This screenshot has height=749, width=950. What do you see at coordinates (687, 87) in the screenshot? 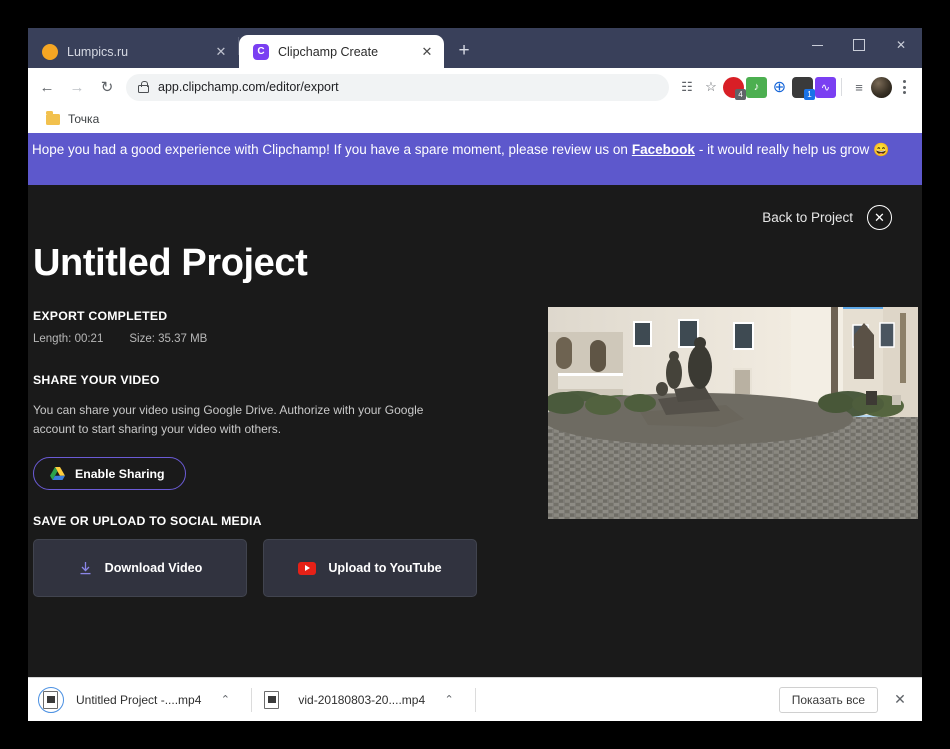
I see `translate-icon: ☷` at bounding box center [687, 87].